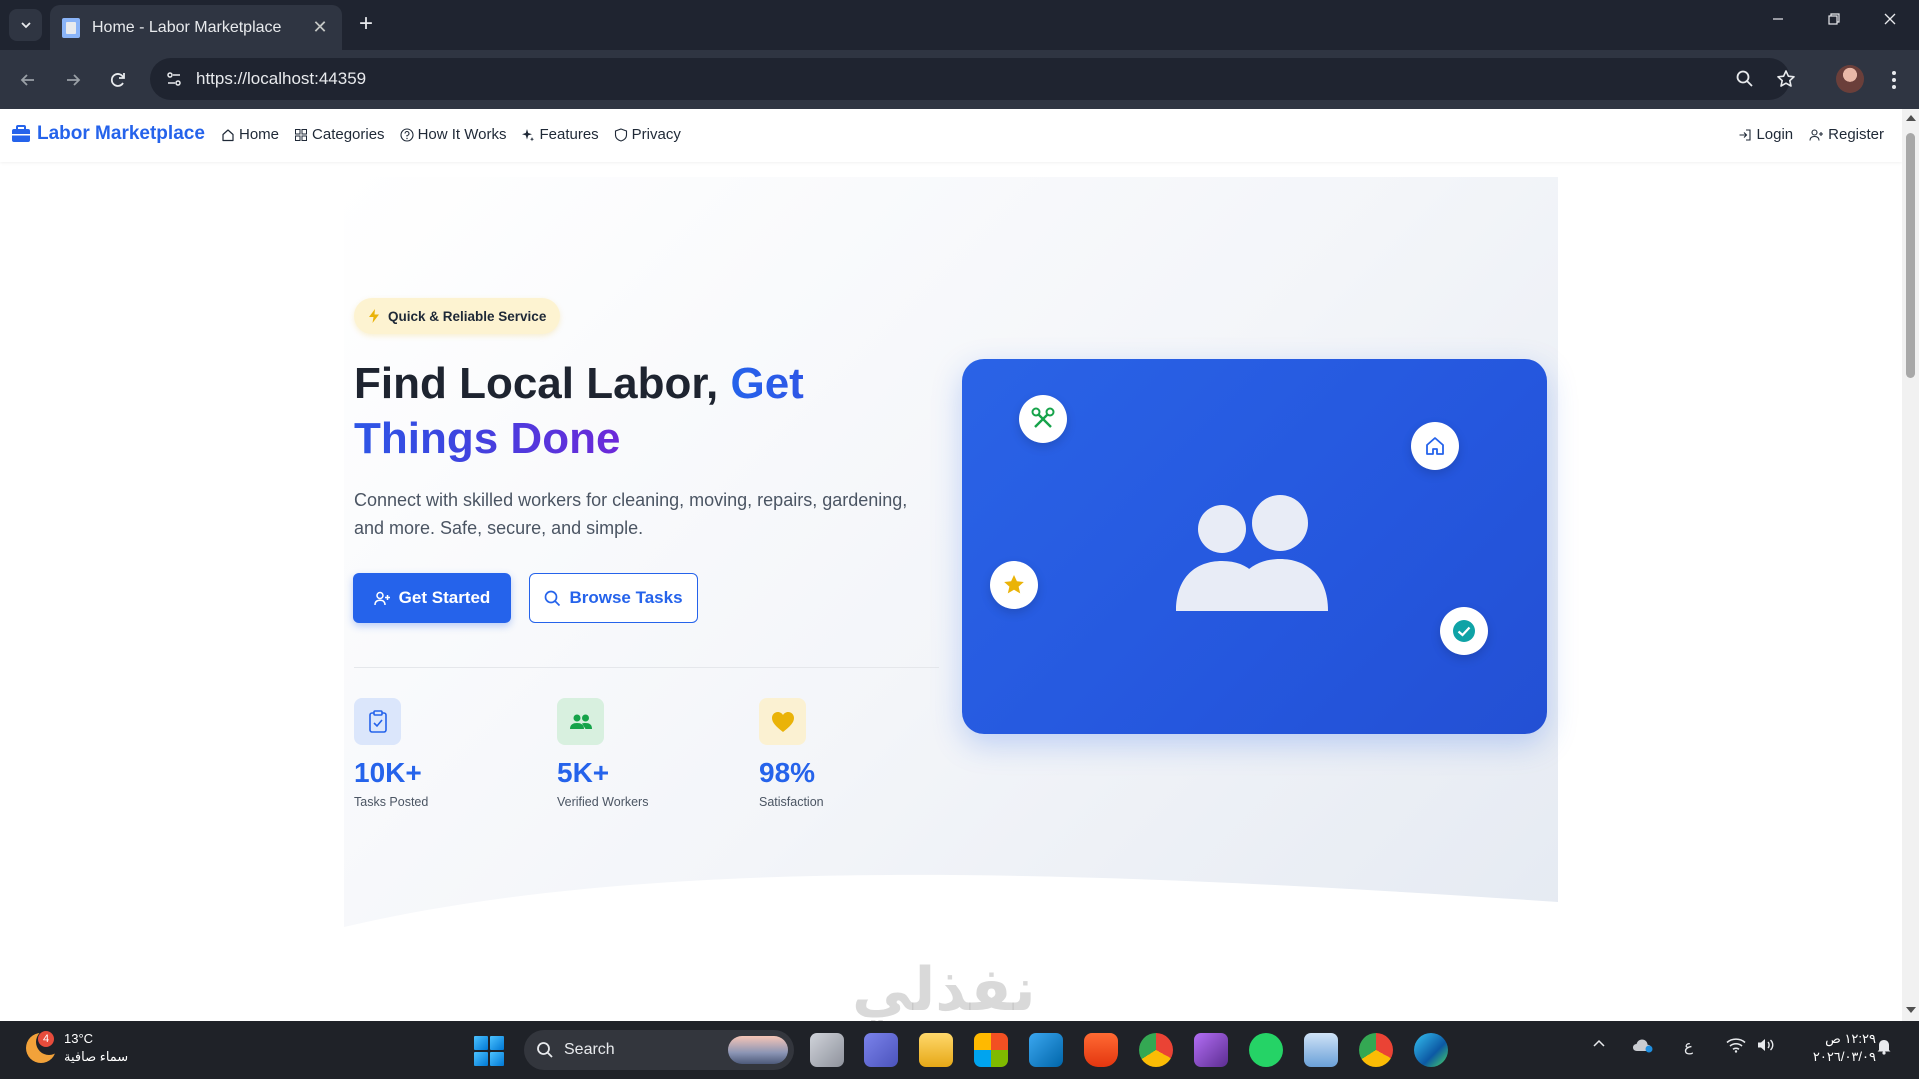 The image size is (1919, 1079). I want to click on nav-link-categories: Categories, so click(339, 134).